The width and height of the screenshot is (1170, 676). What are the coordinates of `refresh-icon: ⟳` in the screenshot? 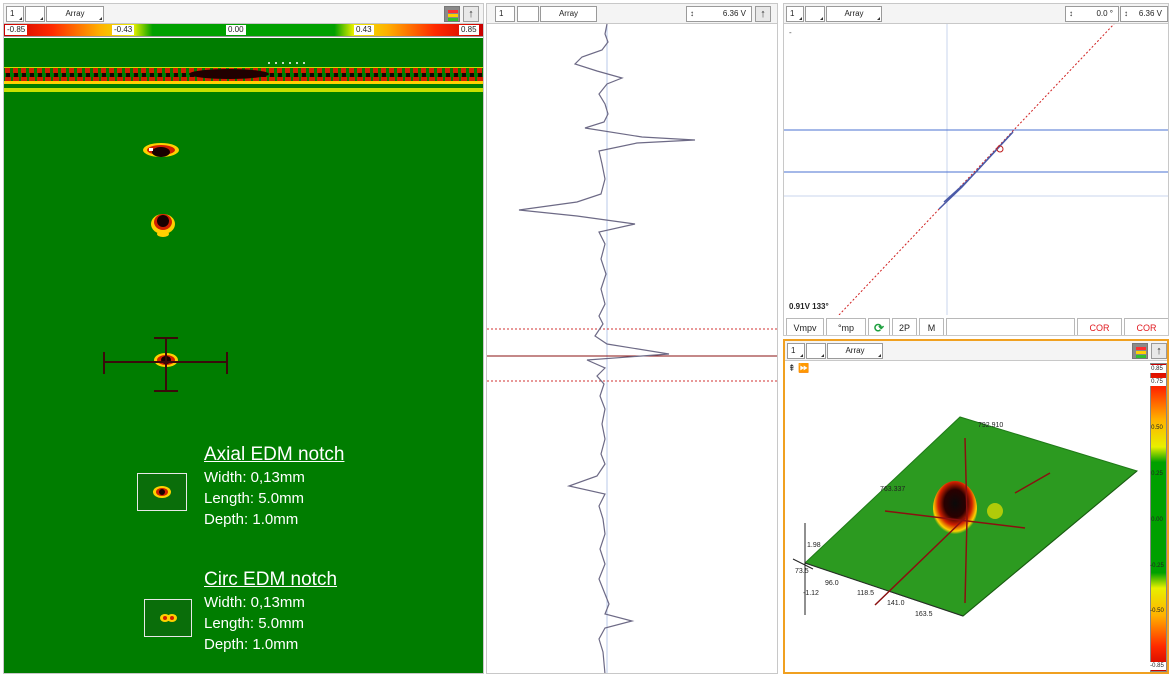 It's located at (879, 326).